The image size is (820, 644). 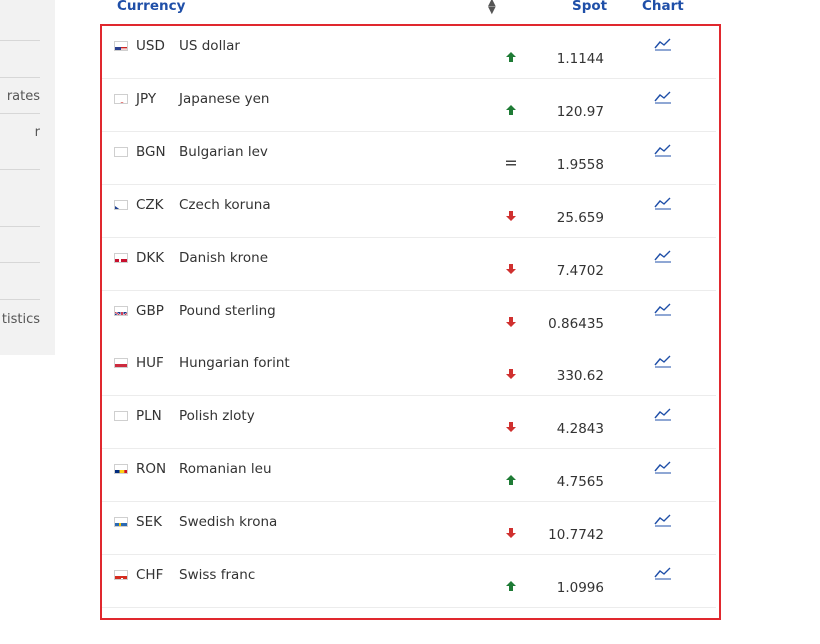 What do you see at coordinates (223, 151) in the screenshot?
I see `currency-name: Bulgarian lev` at bounding box center [223, 151].